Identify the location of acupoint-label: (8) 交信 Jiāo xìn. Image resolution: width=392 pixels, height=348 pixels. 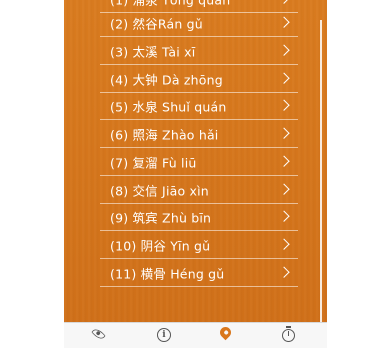
(159, 191).